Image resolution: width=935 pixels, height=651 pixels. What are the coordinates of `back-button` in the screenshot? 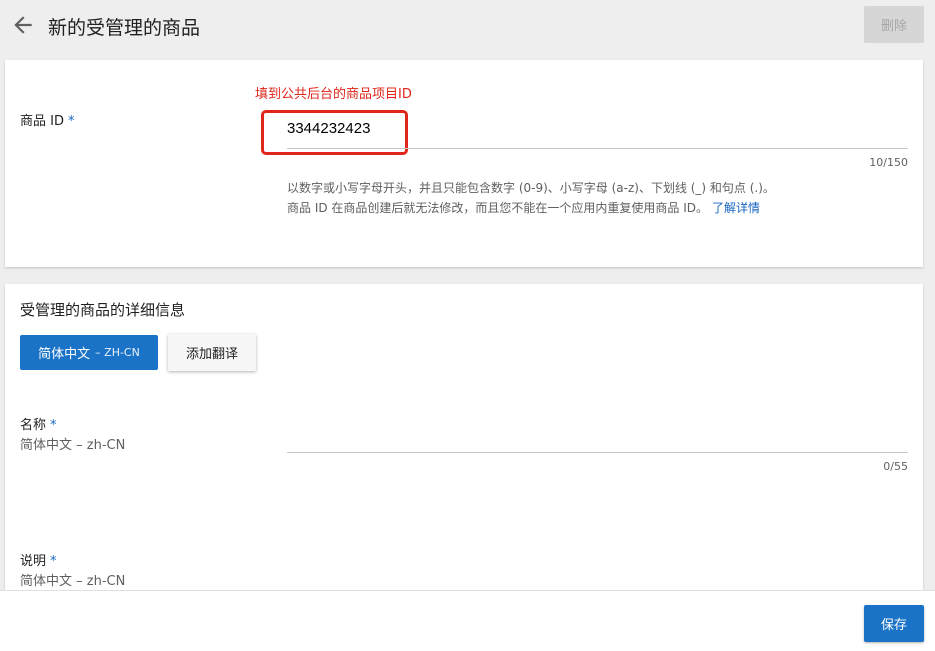 It's located at (23, 25).